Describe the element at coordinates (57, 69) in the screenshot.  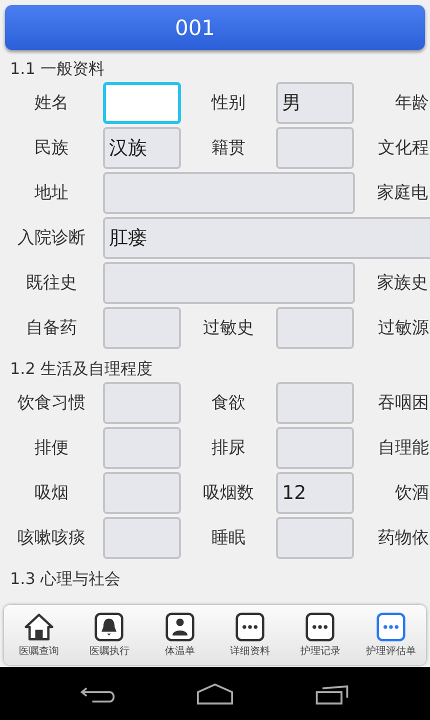
I see `section-heading: 1.1 一般资料` at that location.